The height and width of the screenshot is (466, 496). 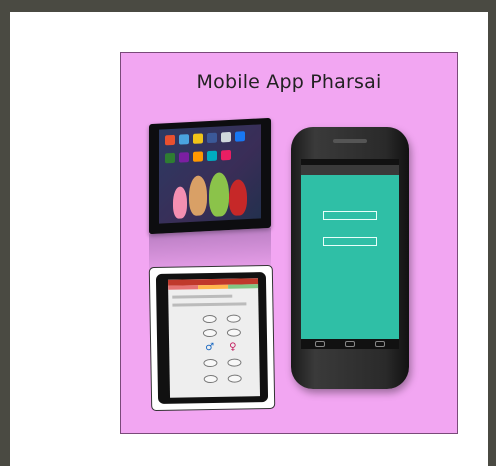 I want to click on slide-title: Mobile App Pharsai, so click(x=289, y=82).